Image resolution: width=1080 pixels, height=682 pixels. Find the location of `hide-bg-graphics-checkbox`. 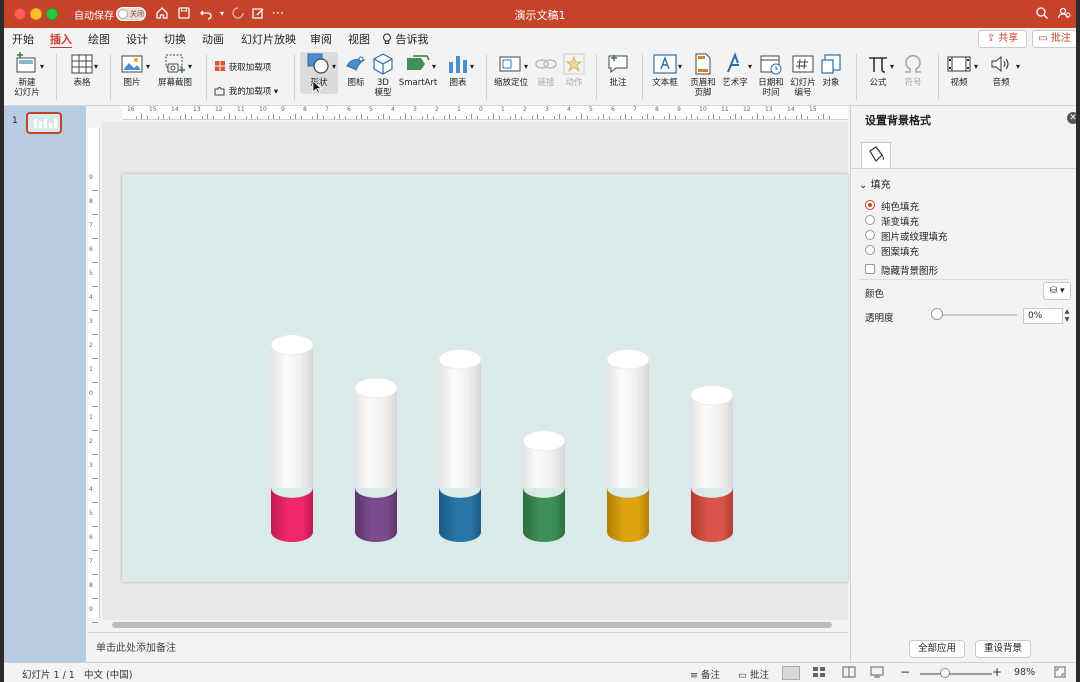

hide-bg-graphics-checkbox is located at coordinates (870, 269).